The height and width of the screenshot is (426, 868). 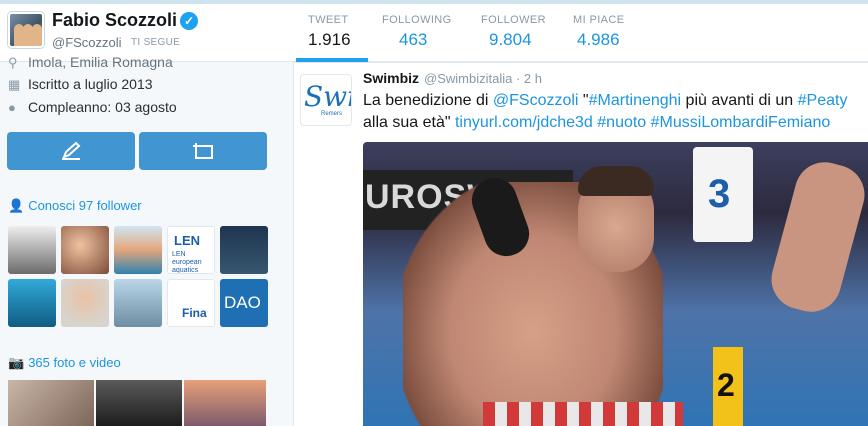 What do you see at coordinates (14, 84) in the screenshot?
I see `calendar-icon: ▦` at bounding box center [14, 84].